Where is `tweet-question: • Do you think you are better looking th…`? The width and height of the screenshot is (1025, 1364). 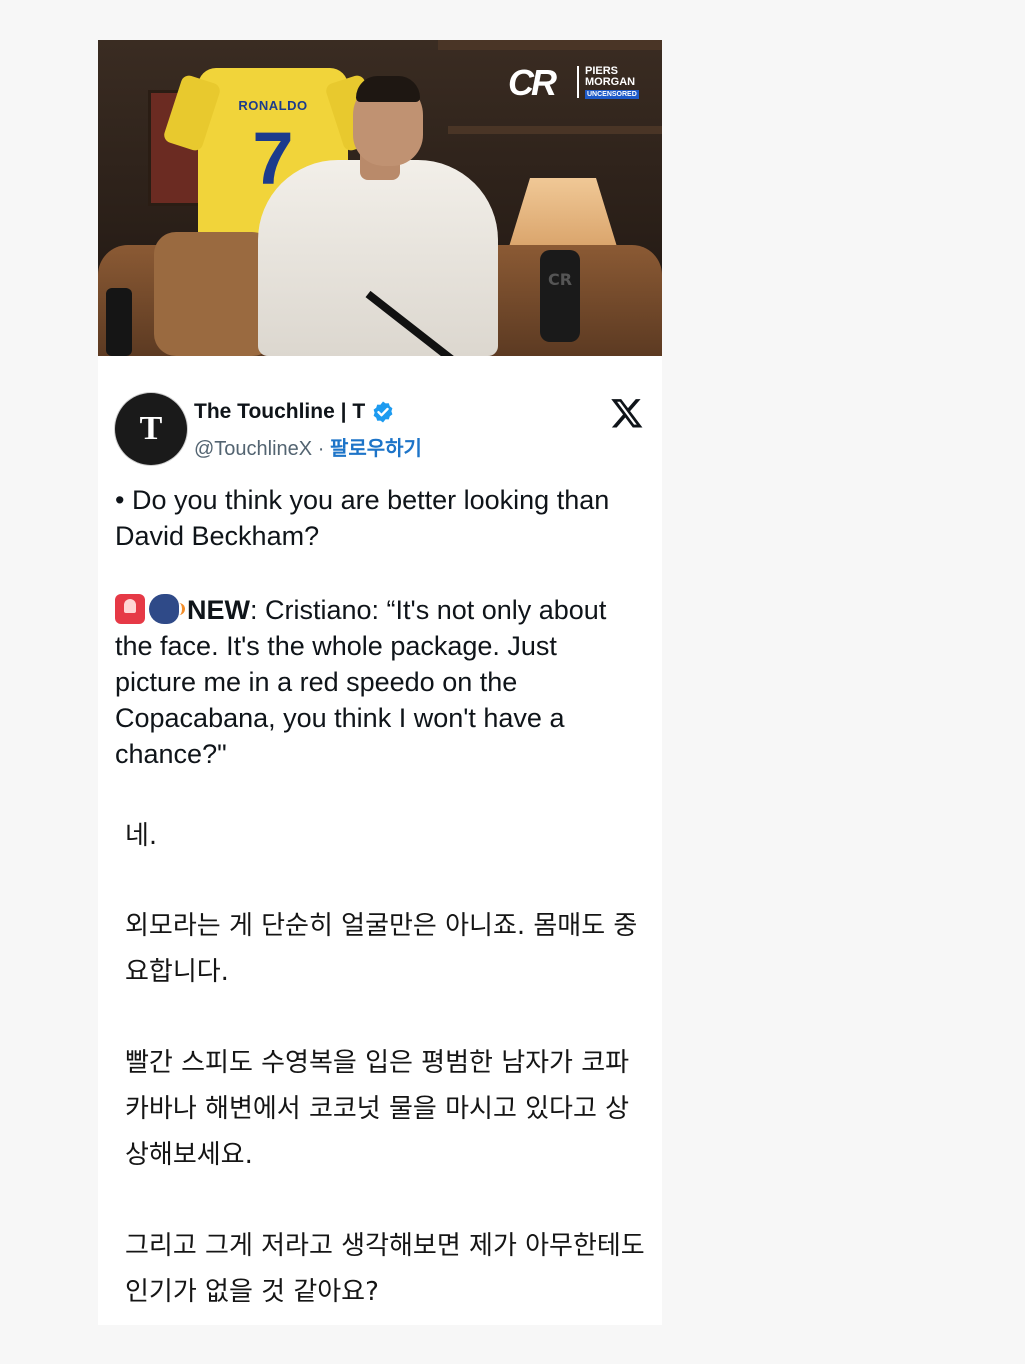
tweet-question: • Do you think you are better looking th… is located at coordinates (366, 518).